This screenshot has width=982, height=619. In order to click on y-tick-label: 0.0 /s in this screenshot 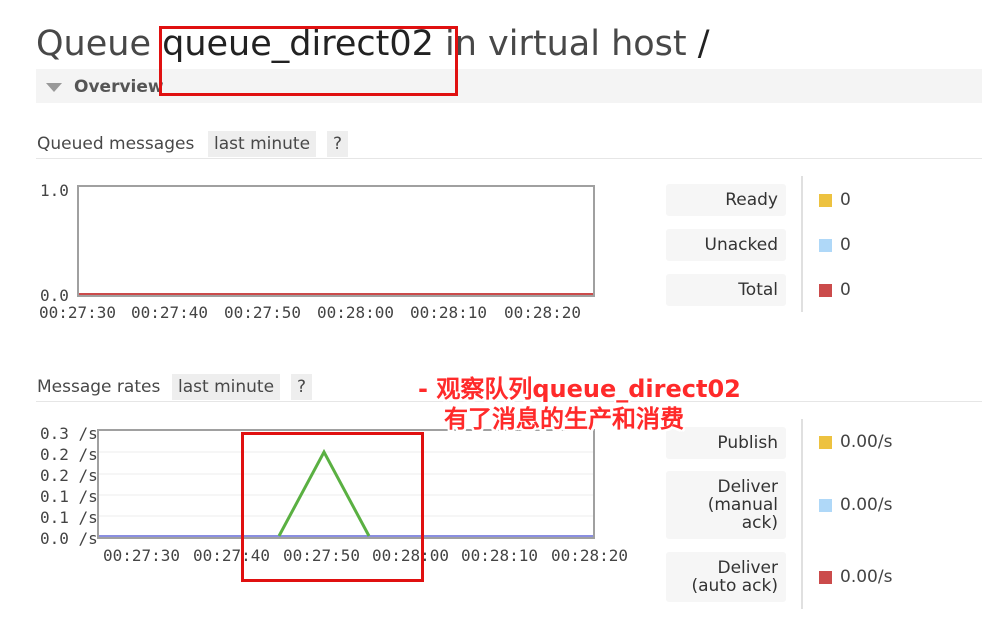, I will do `click(69, 538)`.